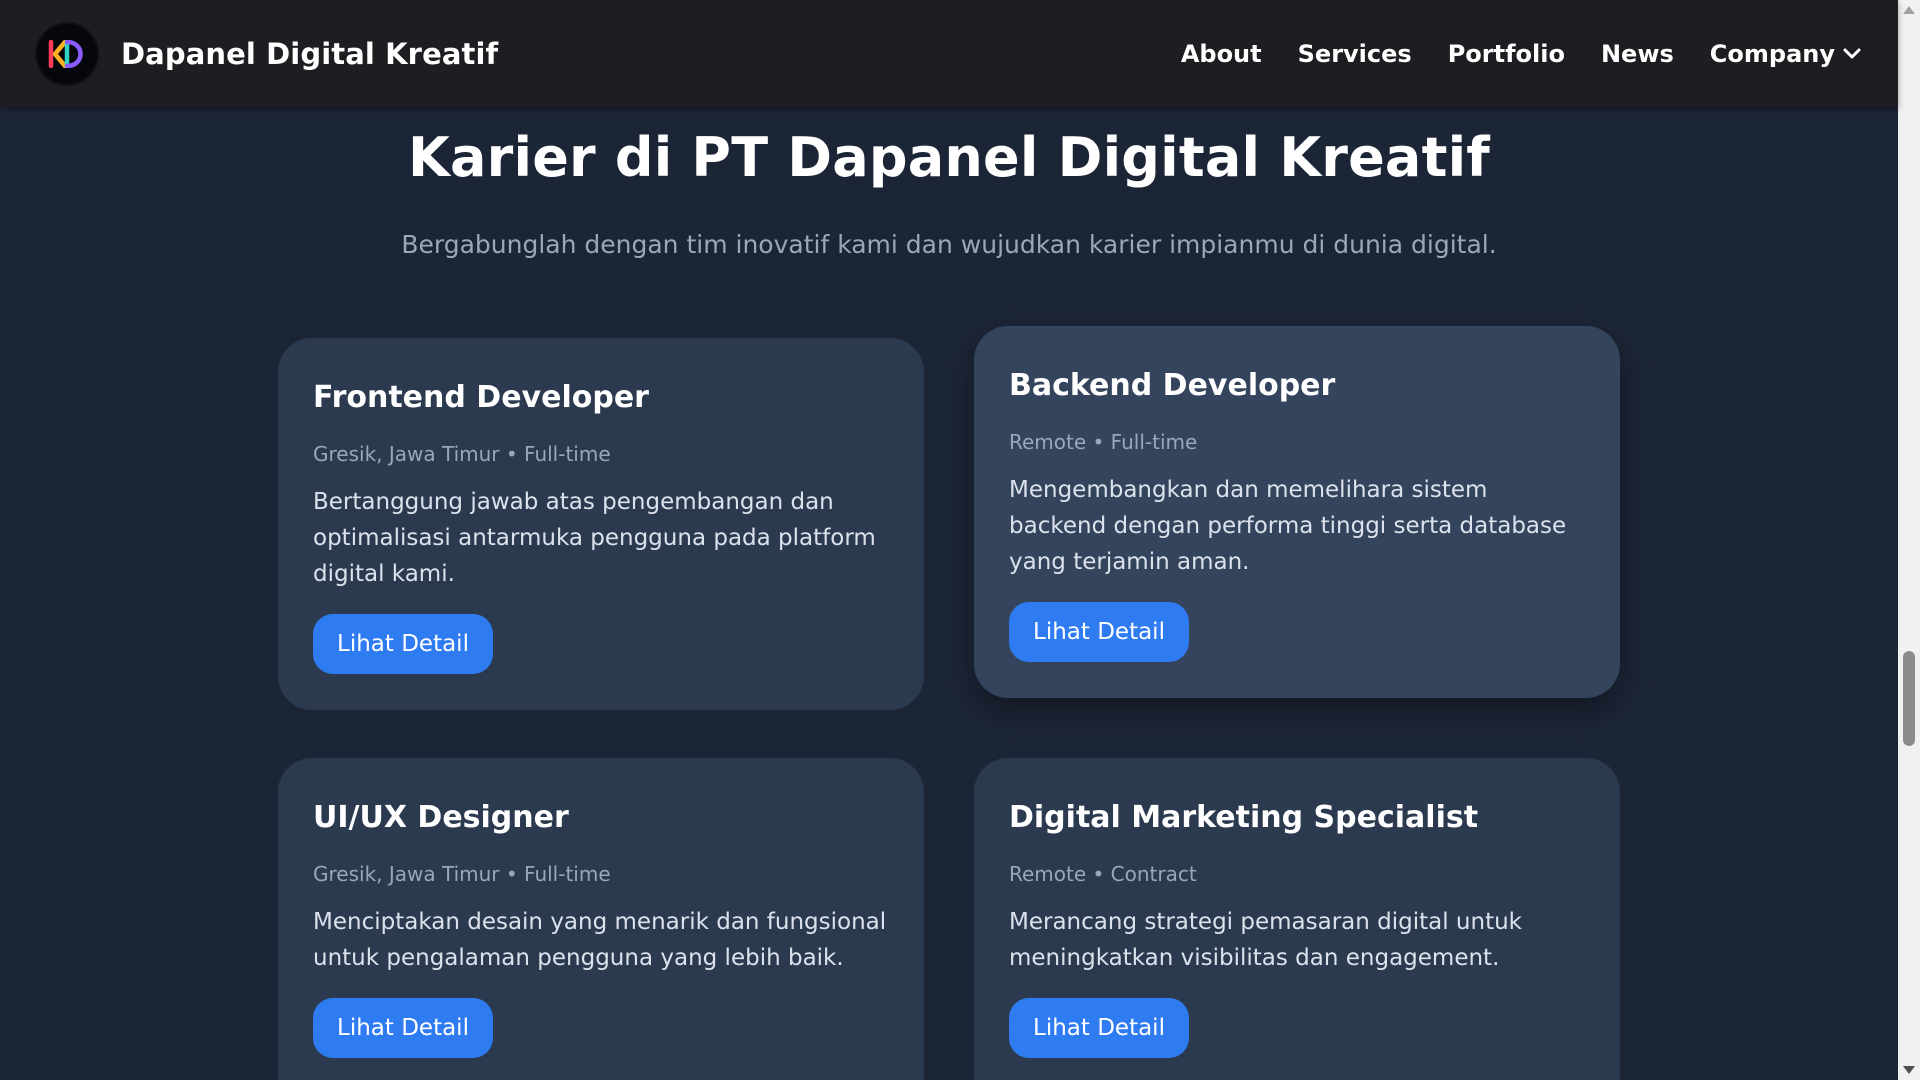 This screenshot has width=1920, height=1080. I want to click on job-meta: Remote • Contract, so click(1103, 874).